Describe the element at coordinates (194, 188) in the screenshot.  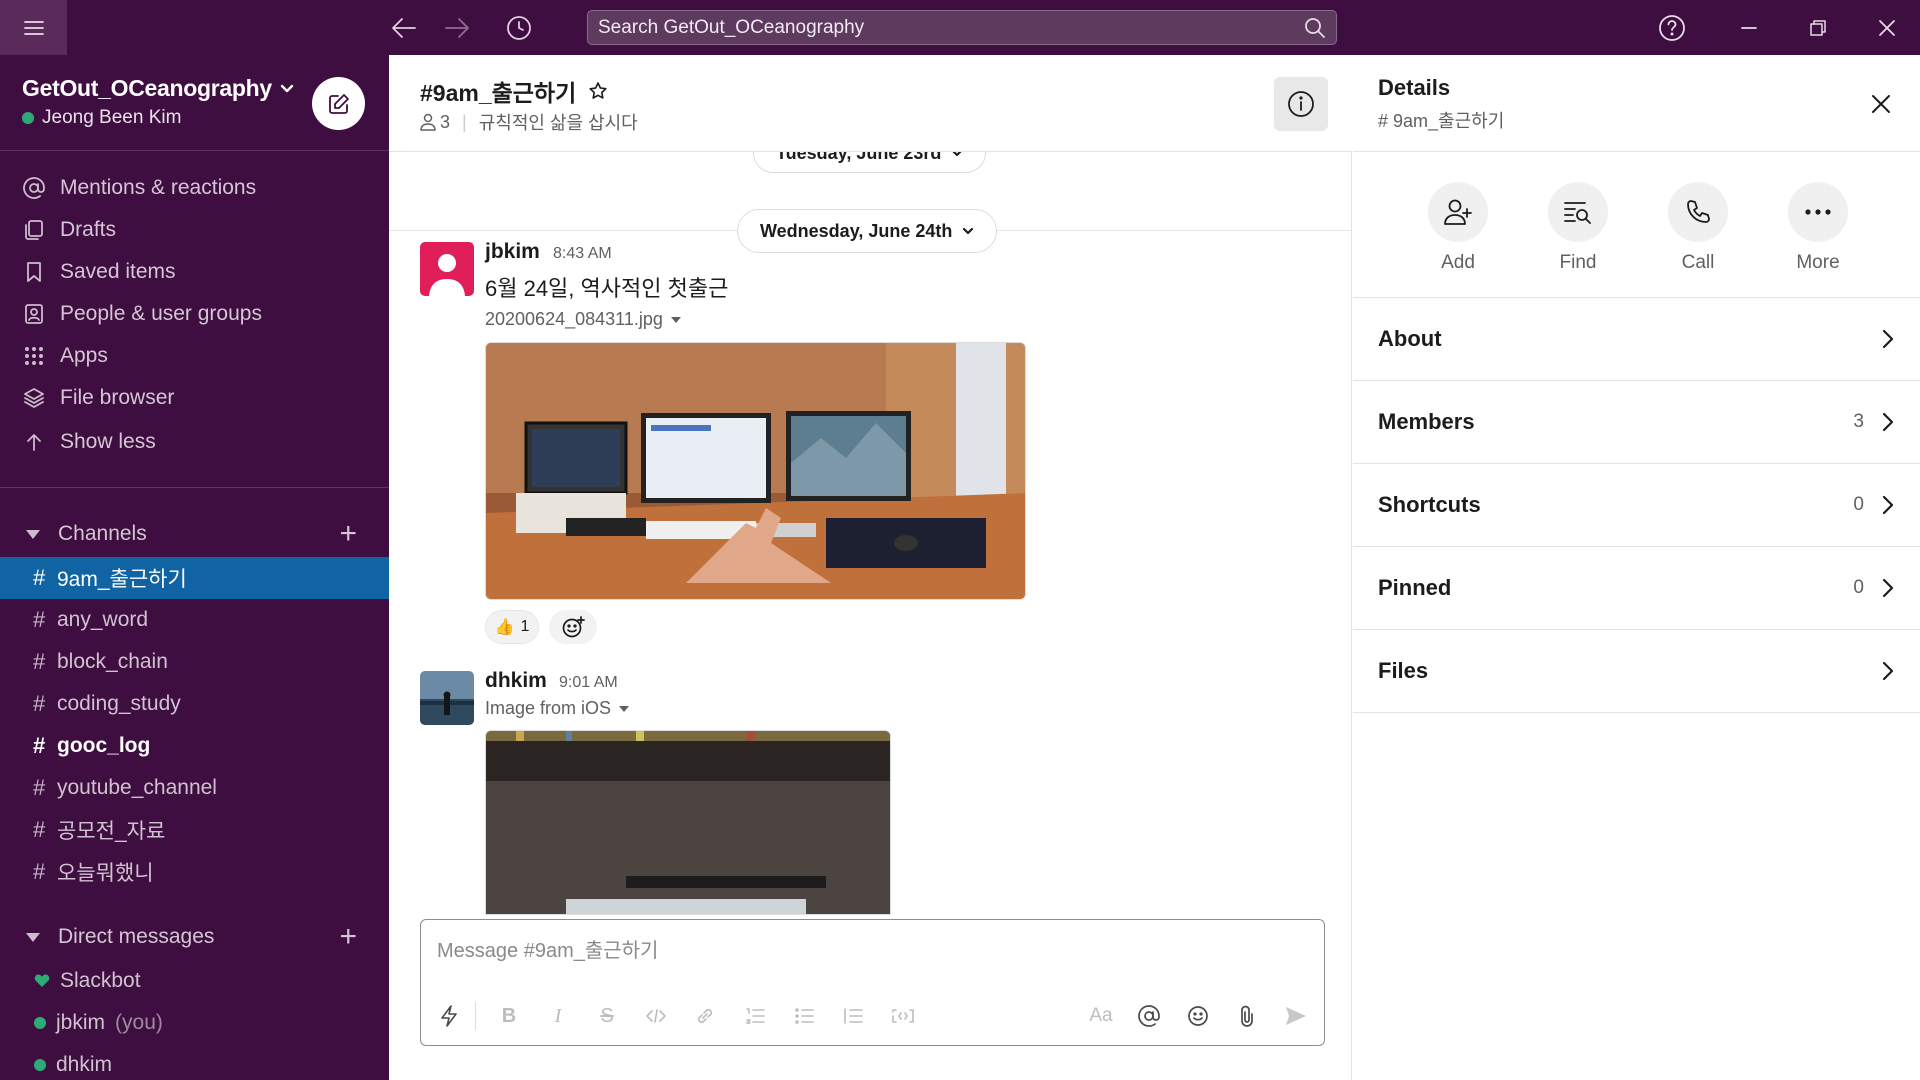
I see `nav-mentions-reactions: Mentions & reactions` at that location.